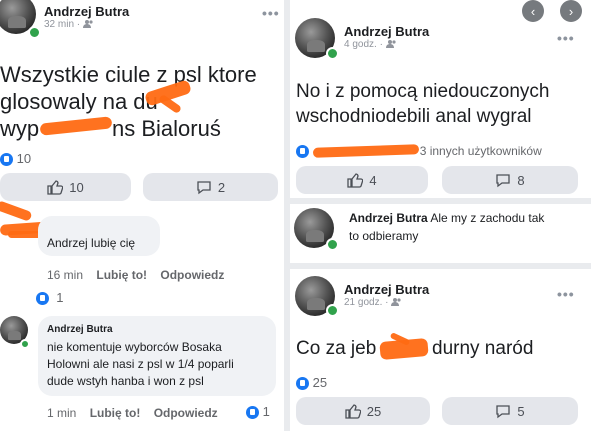 This screenshot has height=431, width=591. What do you see at coordinates (423, 91) in the screenshot?
I see `post-text-line-1: No i z pomocą niedouczonych` at bounding box center [423, 91].